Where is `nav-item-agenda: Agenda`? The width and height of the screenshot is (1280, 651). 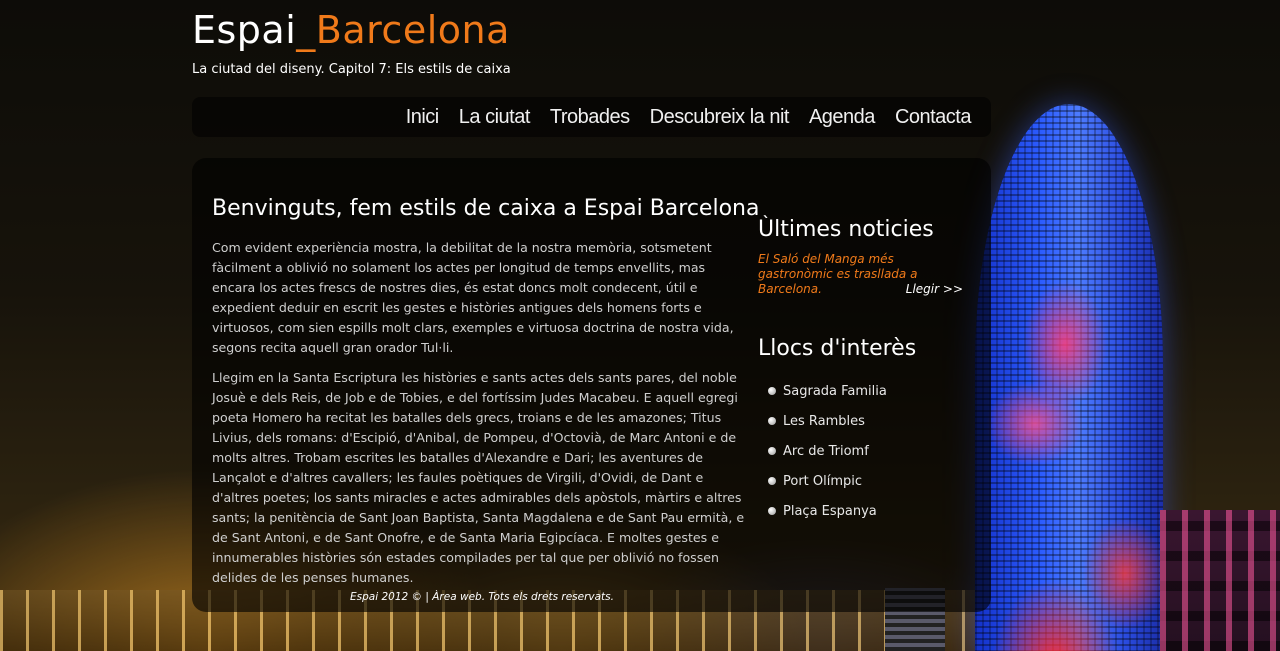
nav-item-agenda: Agenda is located at coordinates (842, 117).